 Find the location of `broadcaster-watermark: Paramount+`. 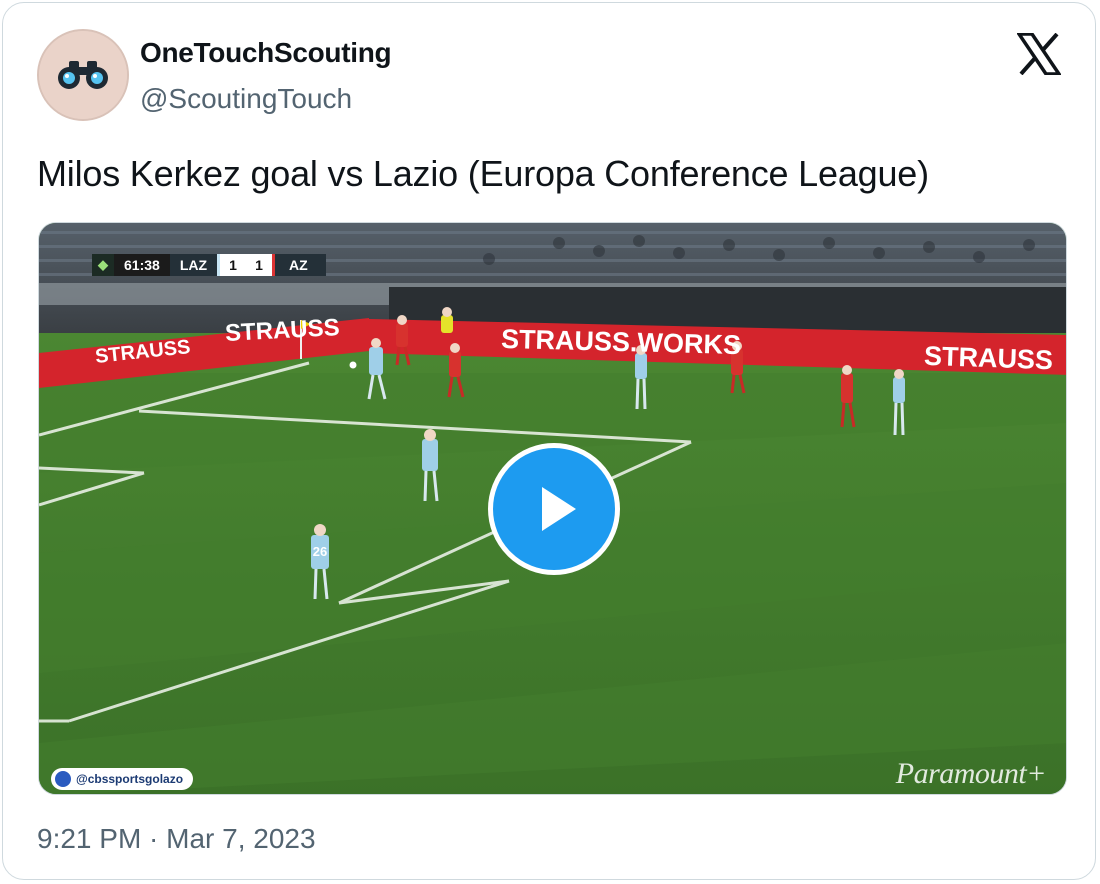

broadcaster-watermark: Paramount+ is located at coordinates (971, 773).